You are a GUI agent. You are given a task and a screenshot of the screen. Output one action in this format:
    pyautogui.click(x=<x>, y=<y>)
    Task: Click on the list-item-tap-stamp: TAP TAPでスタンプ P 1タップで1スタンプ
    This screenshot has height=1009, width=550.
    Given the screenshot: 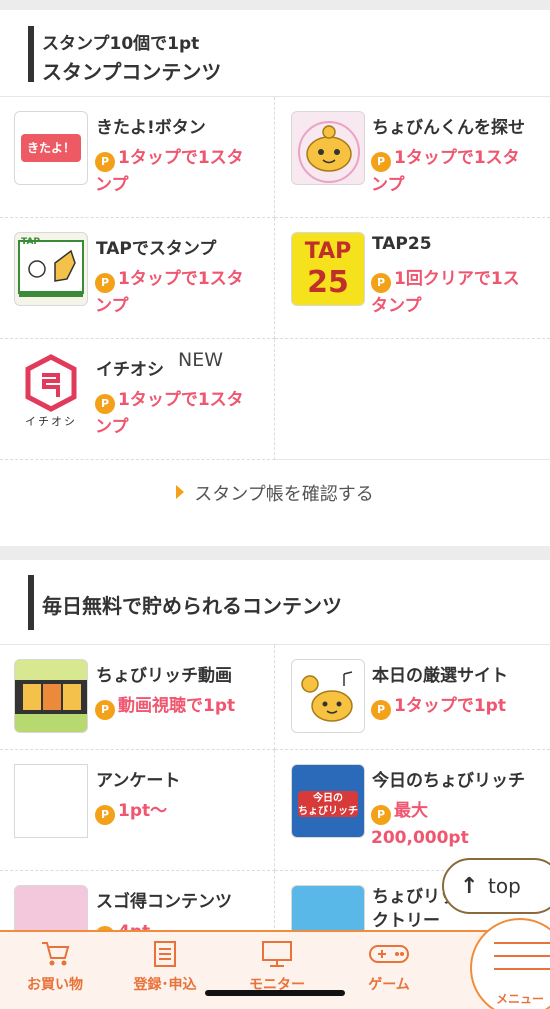 What is the action you would take?
    pyautogui.click(x=137, y=278)
    